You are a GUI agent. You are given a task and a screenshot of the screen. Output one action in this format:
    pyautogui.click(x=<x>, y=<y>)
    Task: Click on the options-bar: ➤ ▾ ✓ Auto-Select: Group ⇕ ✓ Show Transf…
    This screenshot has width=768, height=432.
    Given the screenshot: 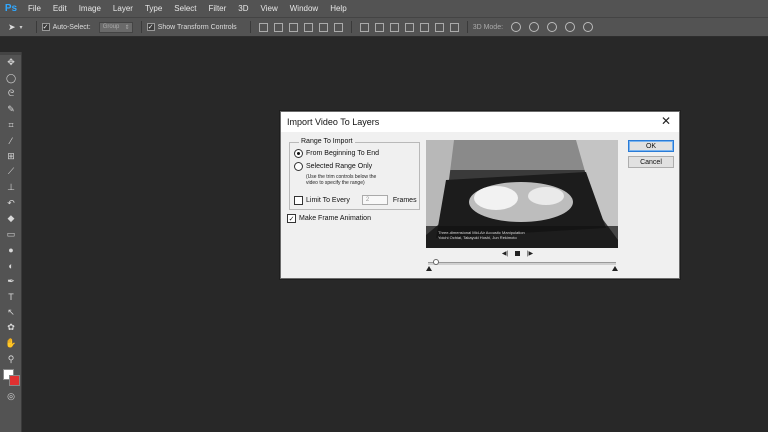 What is the action you would take?
    pyautogui.click(x=384, y=27)
    